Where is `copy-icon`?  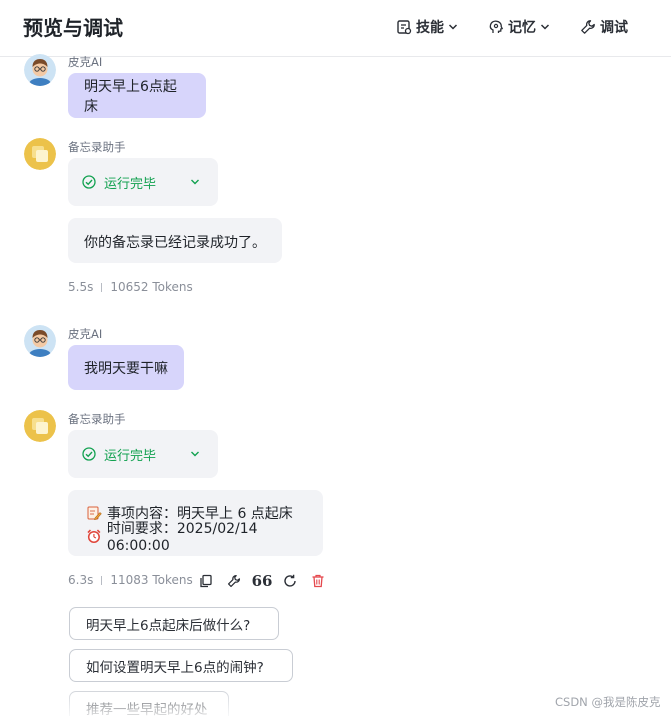
copy-icon is located at coordinates (206, 581).